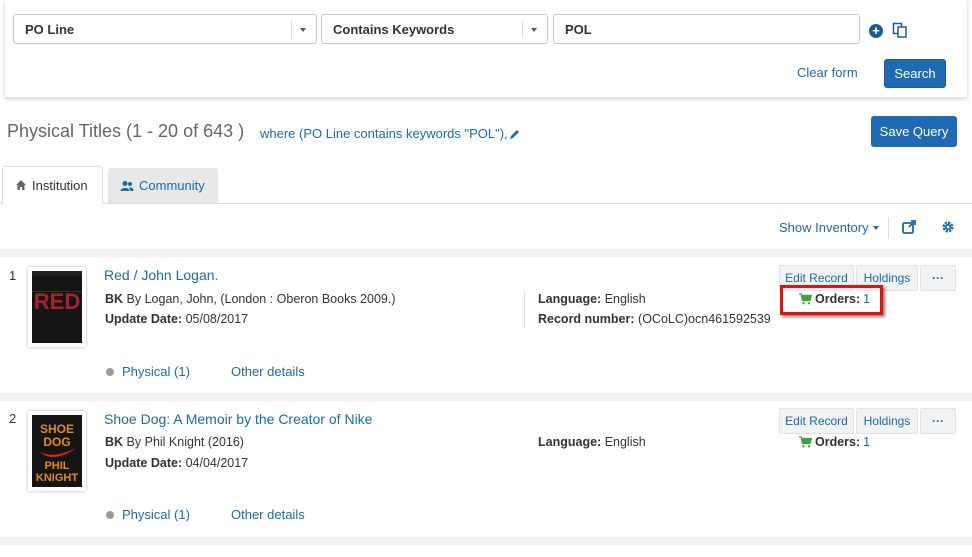 This screenshot has width=972, height=557. Describe the element at coordinates (486, 551) in the screenshot. I see `result-record-partial` at that location.